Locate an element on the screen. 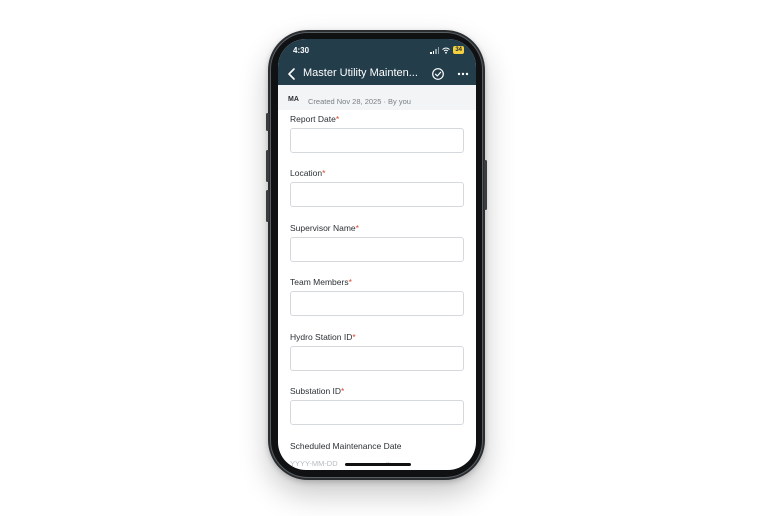 The width and height of the screenshot is (768, 516). location-input is located at coordinates (377, 194).